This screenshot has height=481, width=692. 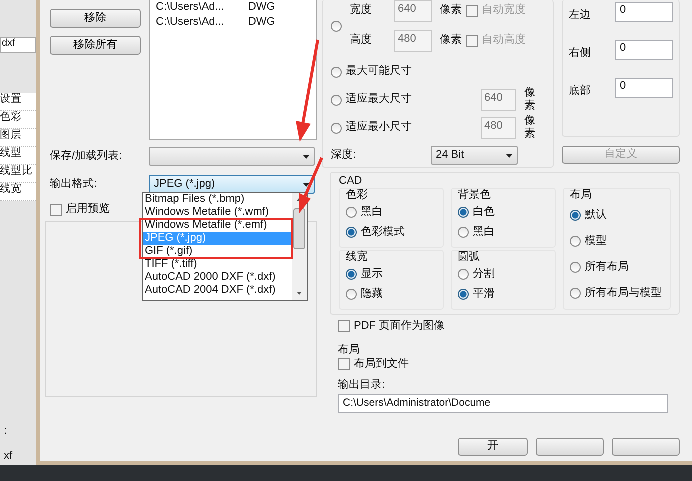 I want to click on annotation-arrow, so click(x=311, y=185).